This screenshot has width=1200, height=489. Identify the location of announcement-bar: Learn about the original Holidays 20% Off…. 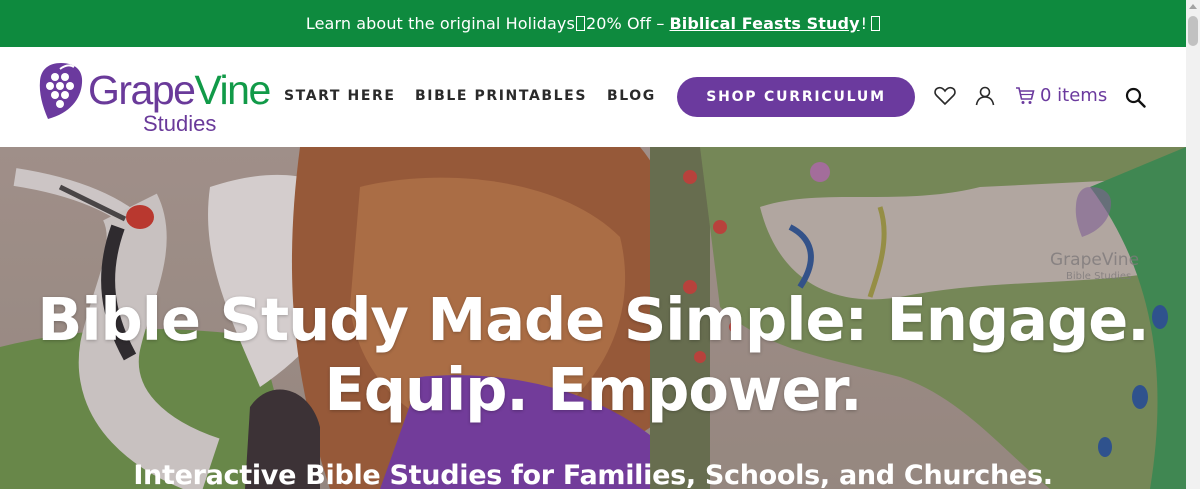
(593, 23).